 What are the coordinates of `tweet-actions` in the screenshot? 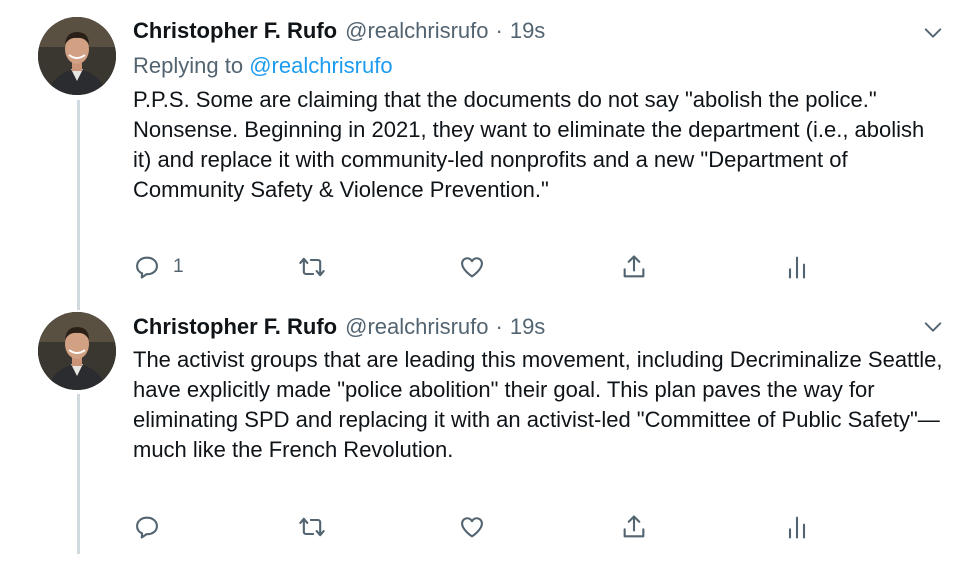 It's located at (478, 527).